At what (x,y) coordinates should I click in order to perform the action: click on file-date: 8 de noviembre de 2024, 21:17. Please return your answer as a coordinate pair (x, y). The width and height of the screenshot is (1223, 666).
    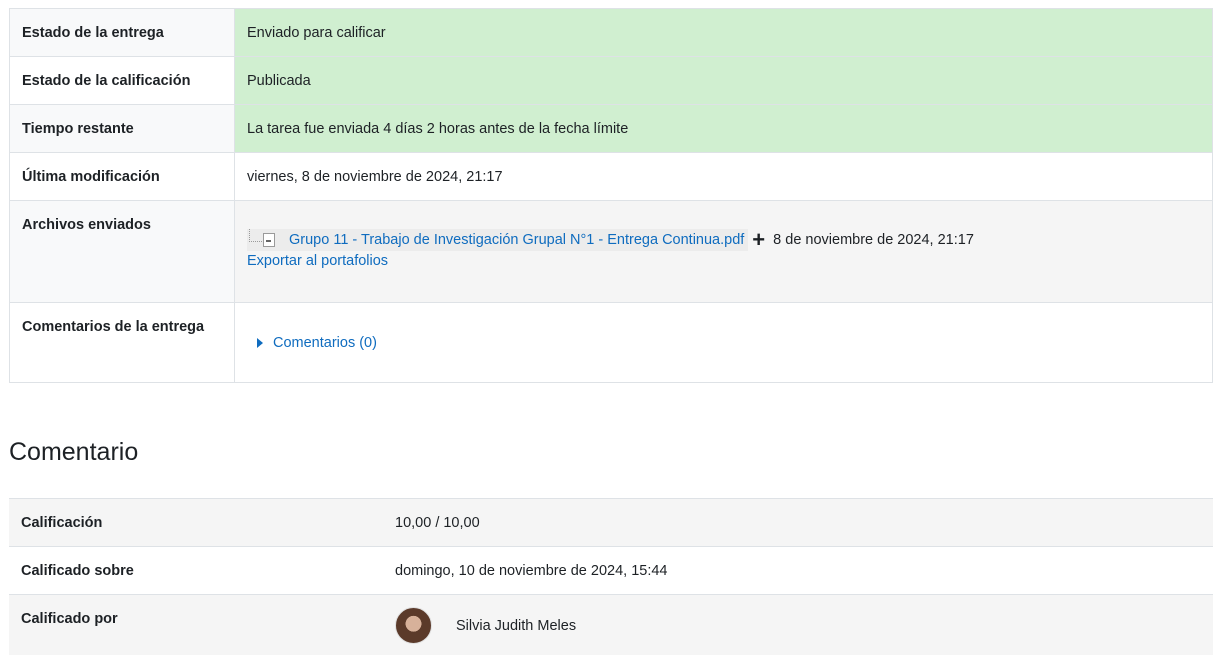
    Looking at the image, I should click on (873, 240).